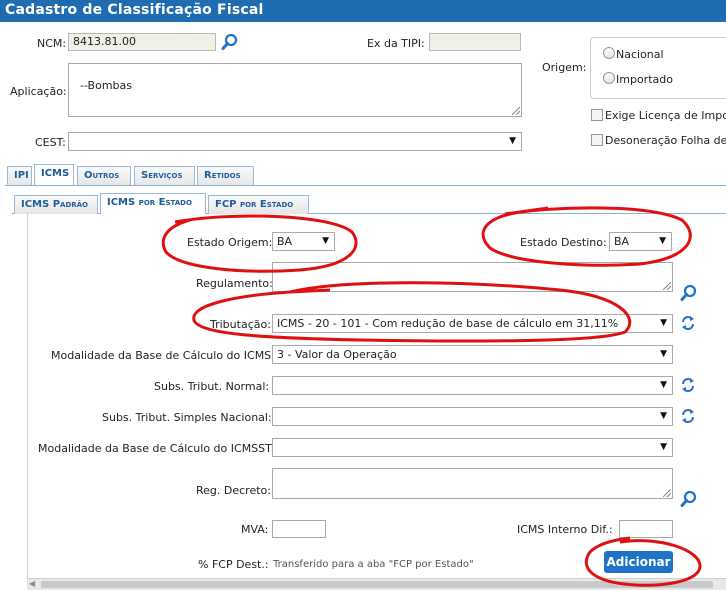 The image size is (726, 590). I want to click on regulamento-label: Regulamento:, so click(234, 283).